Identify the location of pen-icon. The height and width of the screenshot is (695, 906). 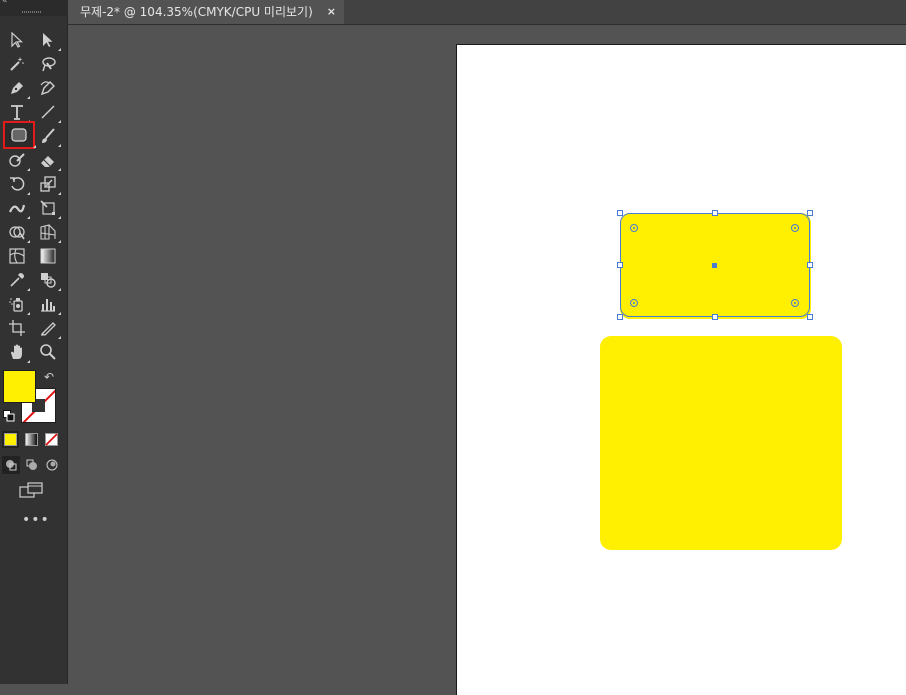
(17, 88).